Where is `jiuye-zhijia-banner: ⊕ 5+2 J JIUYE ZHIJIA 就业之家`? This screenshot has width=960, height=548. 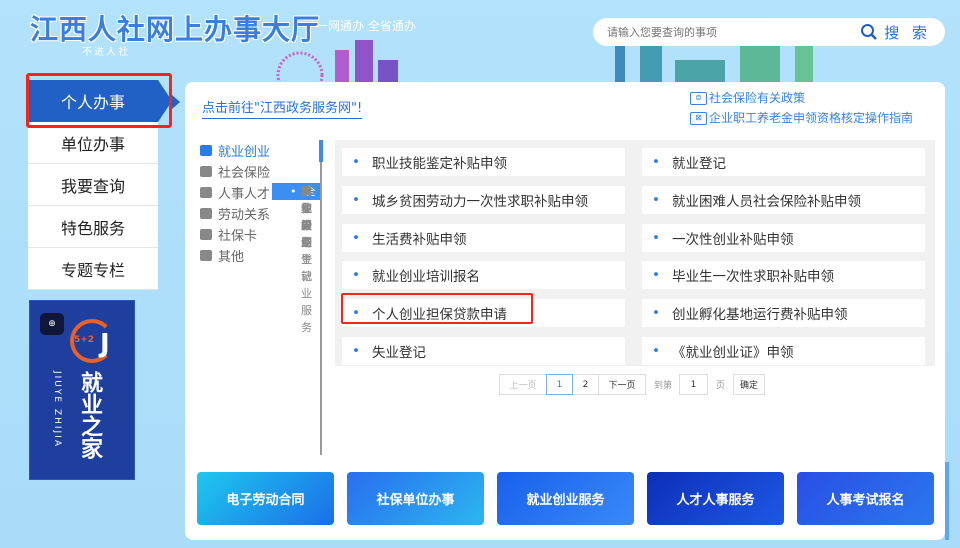 jiuye-zhijia-banner: ⊕ 5+2 J JIUYE ZHIJIA 就业之家 is located at coordinates (82, 390).